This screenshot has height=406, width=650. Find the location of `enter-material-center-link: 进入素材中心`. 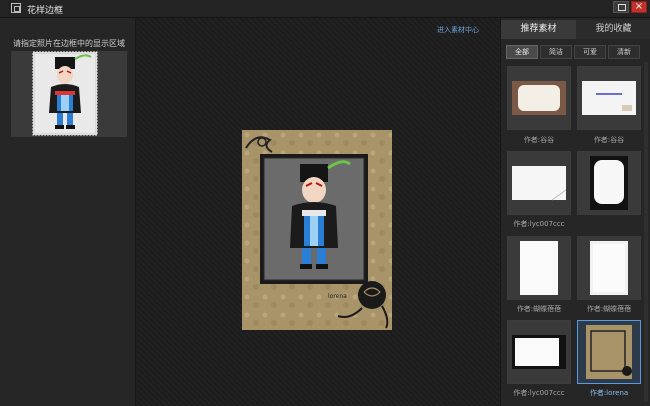

enter-material-center-link: 进入素材中心 is located at coordinates (458, 30).